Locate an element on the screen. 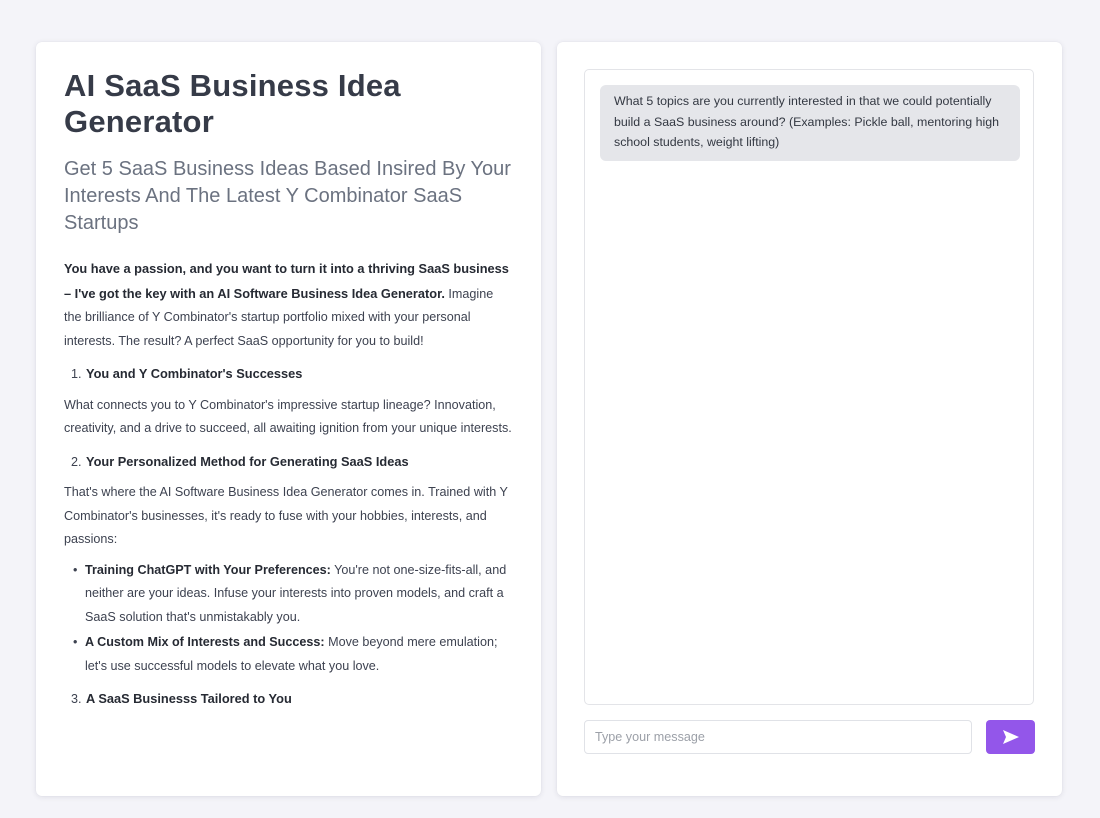  send-arrow-icon is located at coordinates (1010, 737).